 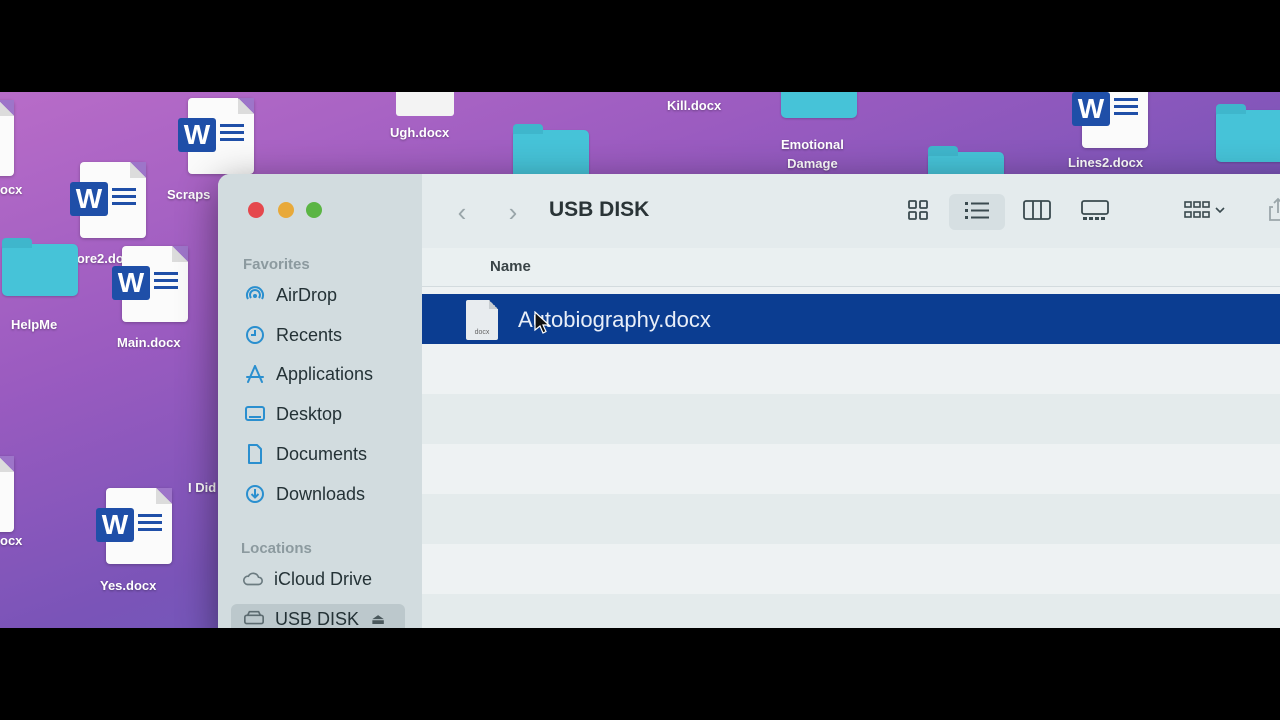 I want to click on desktop-file-ocx-bottom, so click(x=7, y=494).